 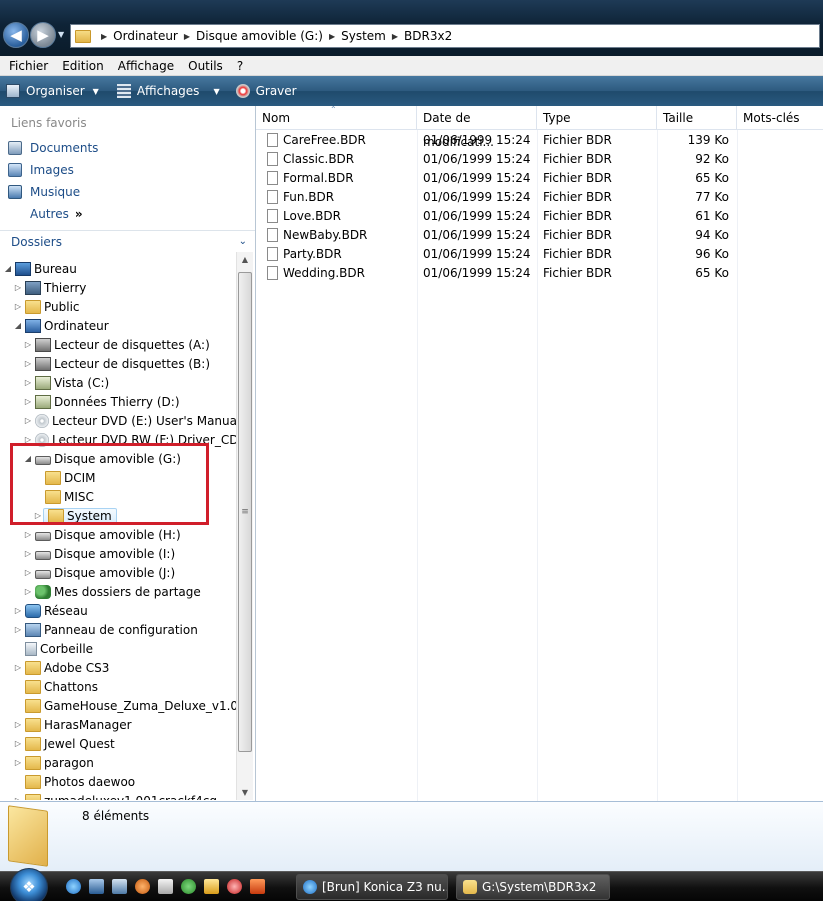 I want to click on tree-item: ◢ Ordinateur, so click(x=61, y=325).